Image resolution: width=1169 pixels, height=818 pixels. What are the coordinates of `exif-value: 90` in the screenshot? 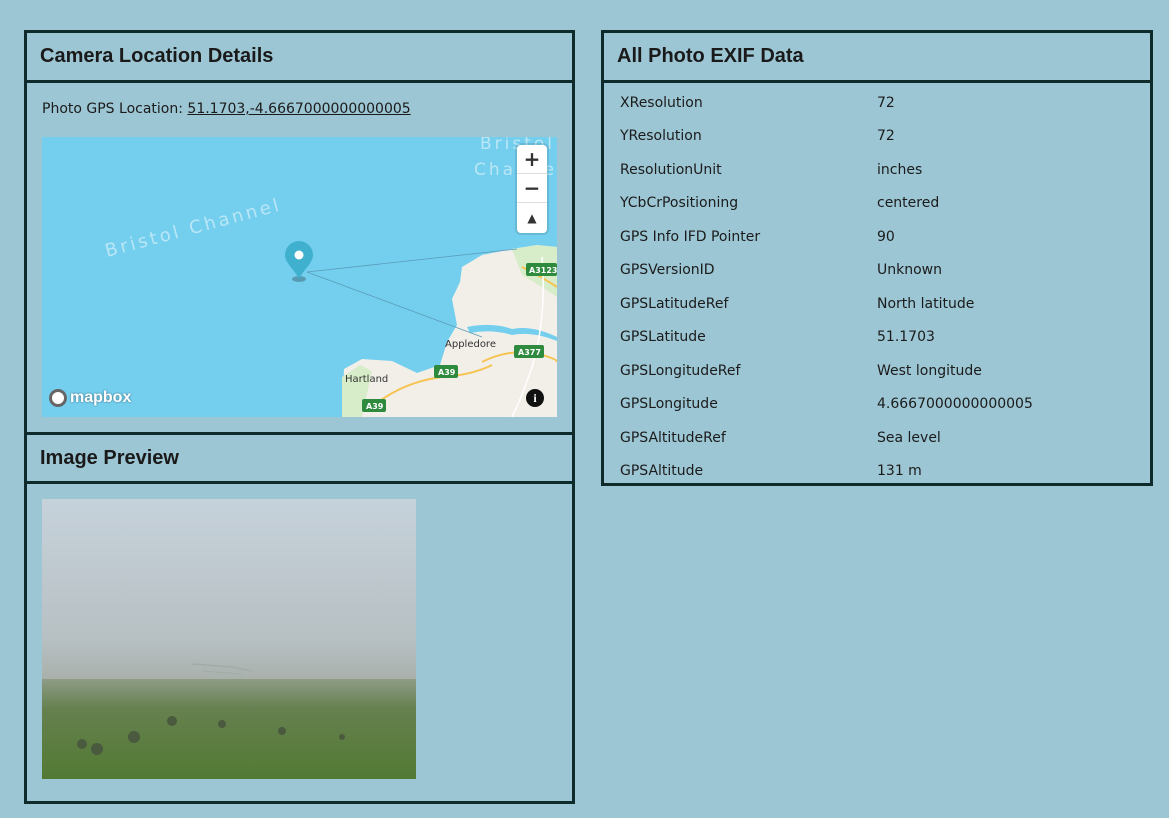 It's located at (886, 236).